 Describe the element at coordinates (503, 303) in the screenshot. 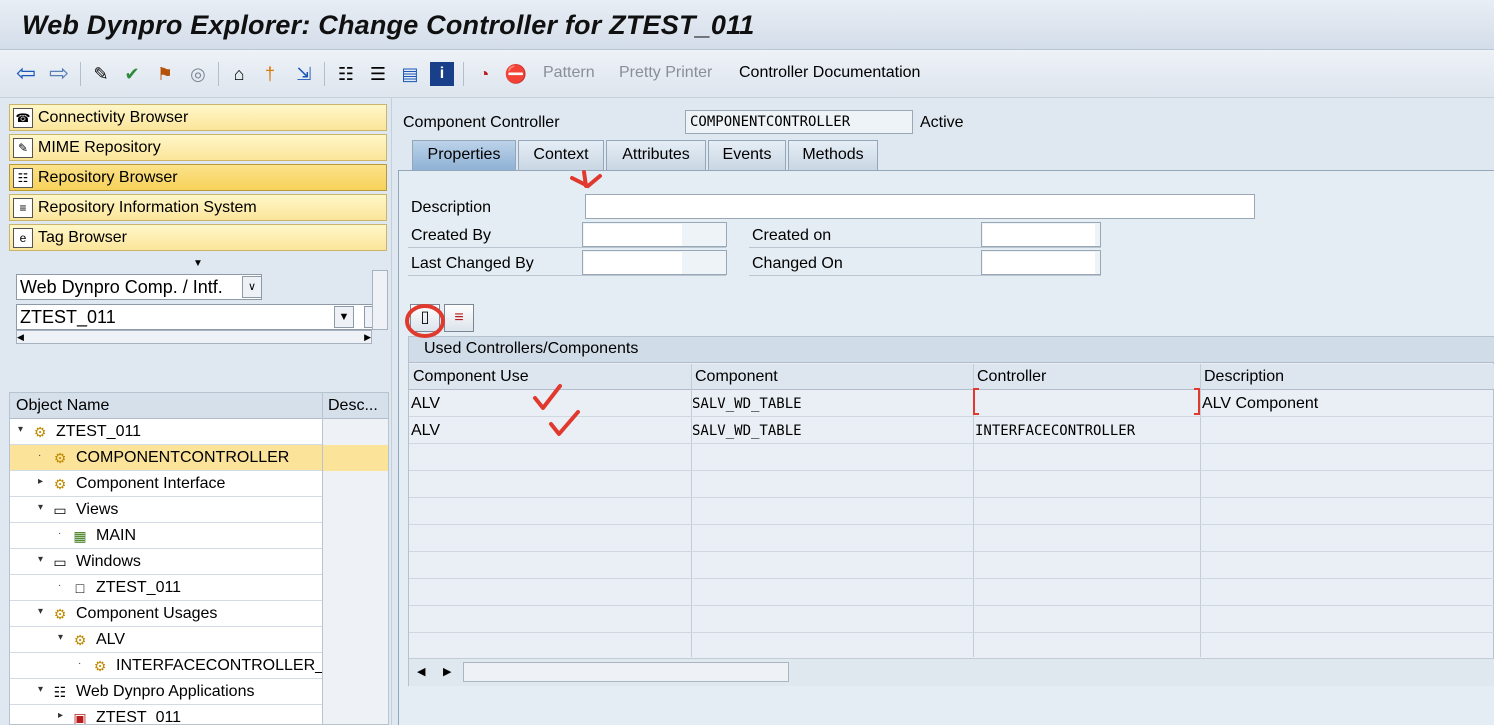

I see `annotation-overlay` at that location.